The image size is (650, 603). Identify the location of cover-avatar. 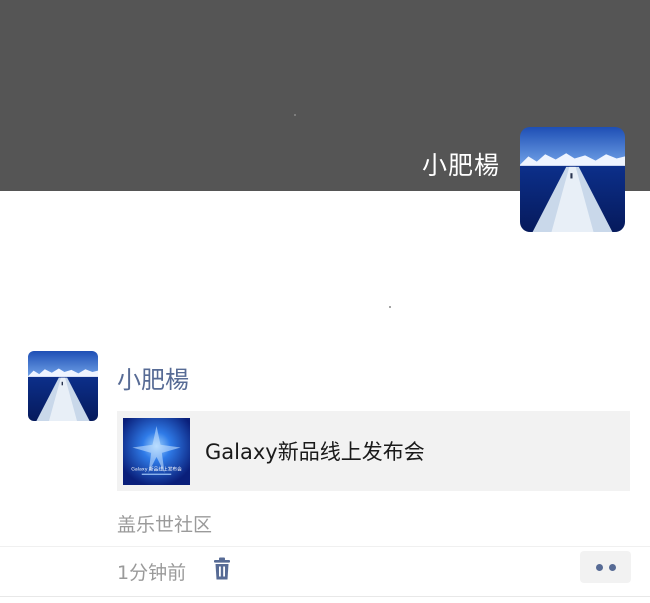
(572, 179).